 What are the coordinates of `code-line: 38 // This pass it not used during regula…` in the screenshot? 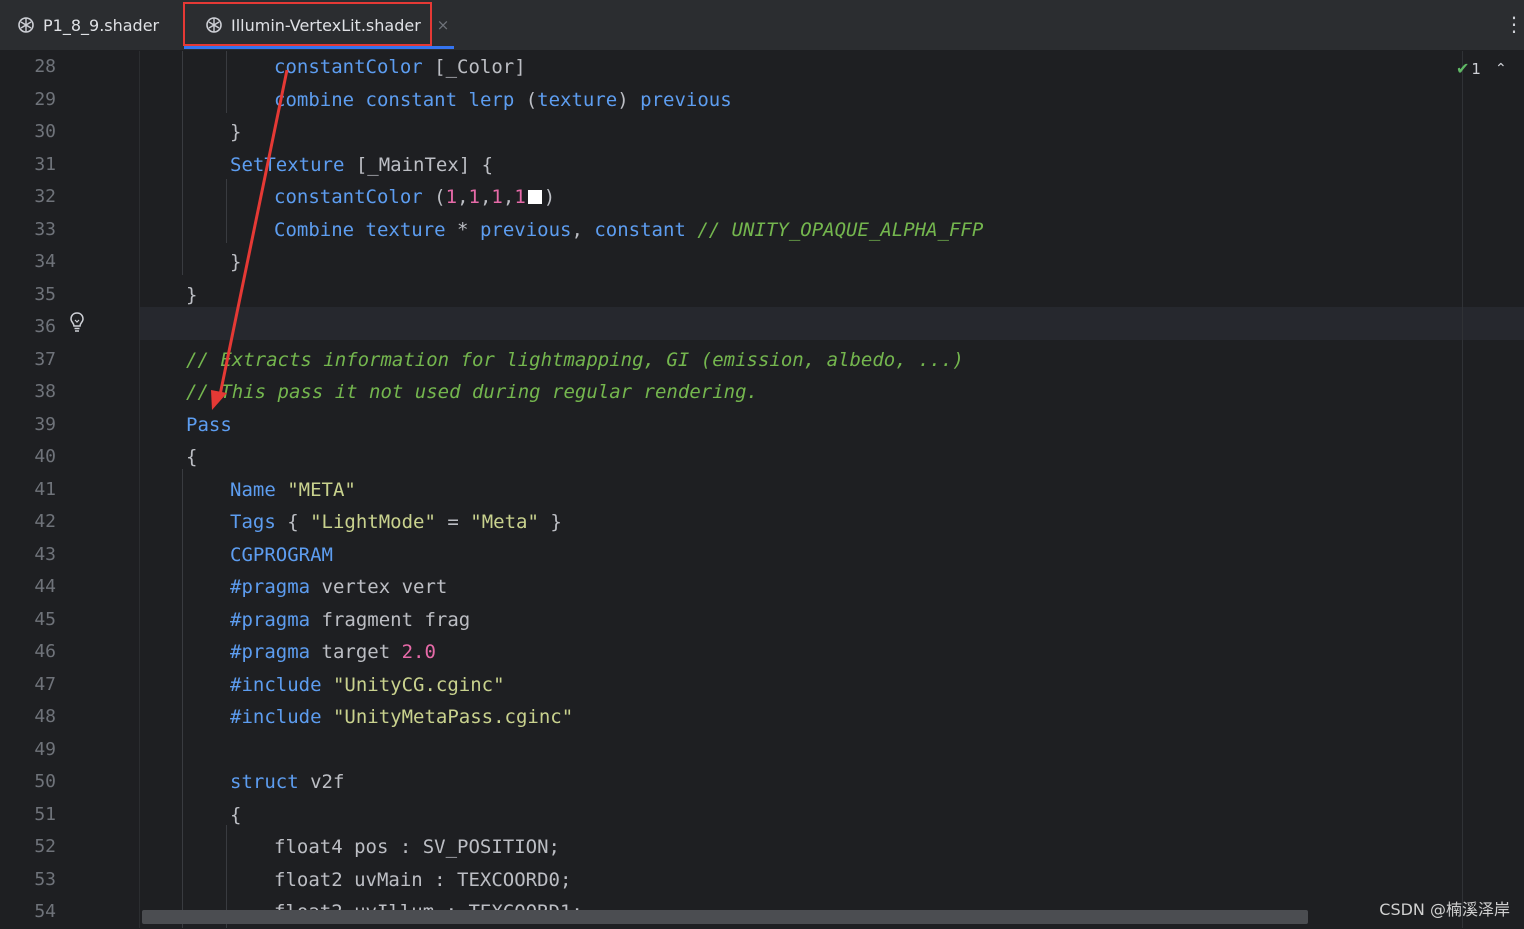 It's located at (762, 392).